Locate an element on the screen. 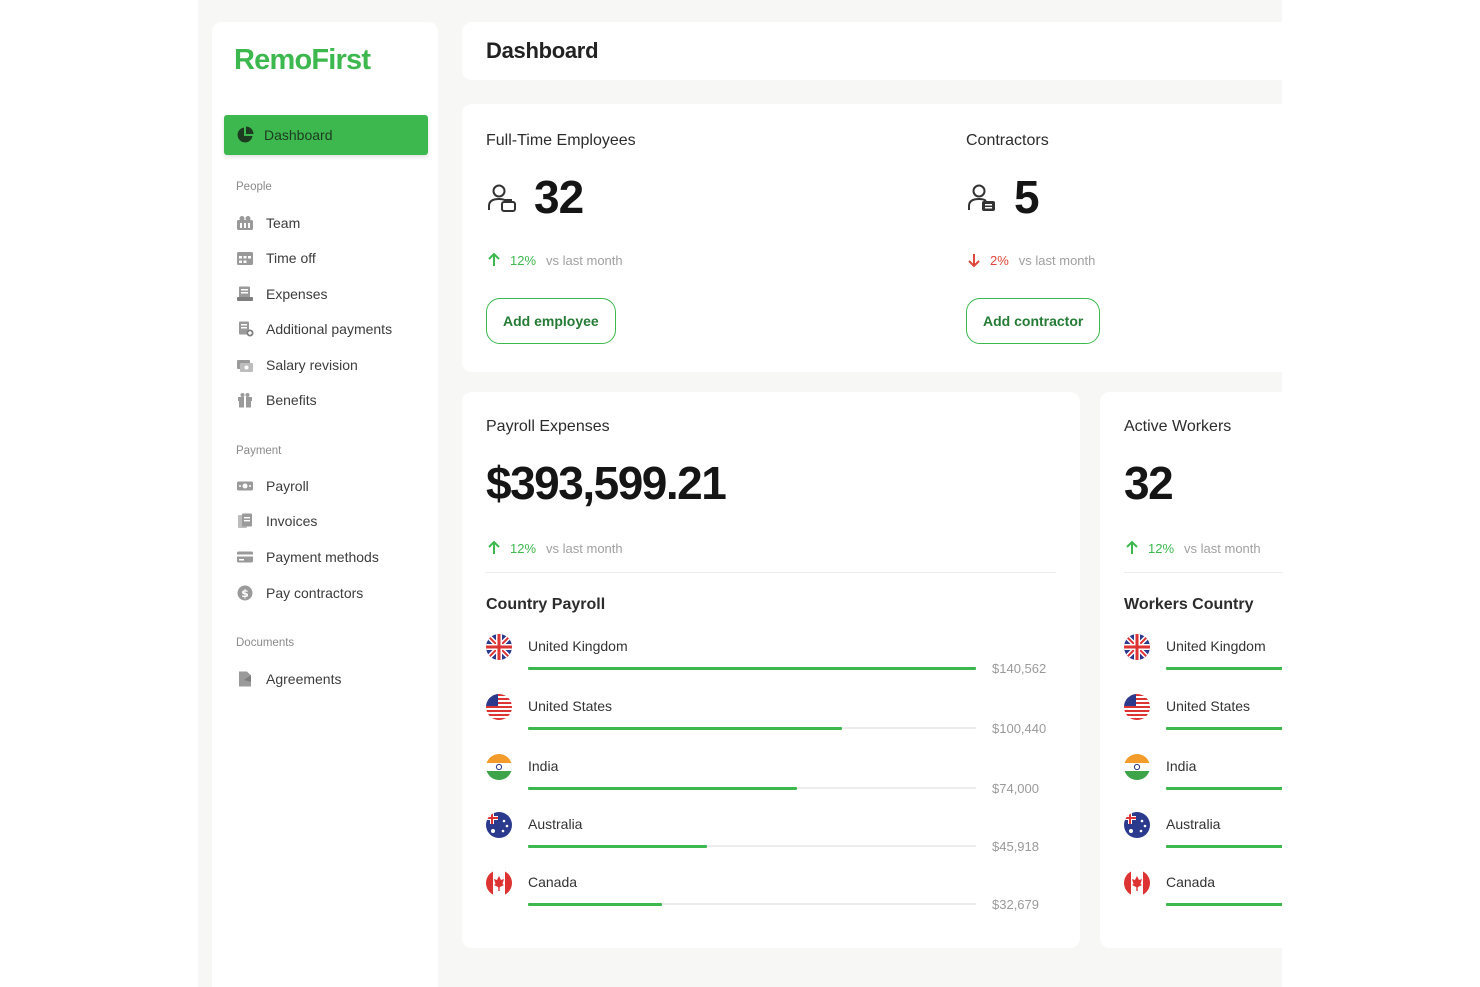 The height and width of the screenshot is (987, 1480). sidebar-item-additional-payments: Additional payments is located at coordinates (314, 329).